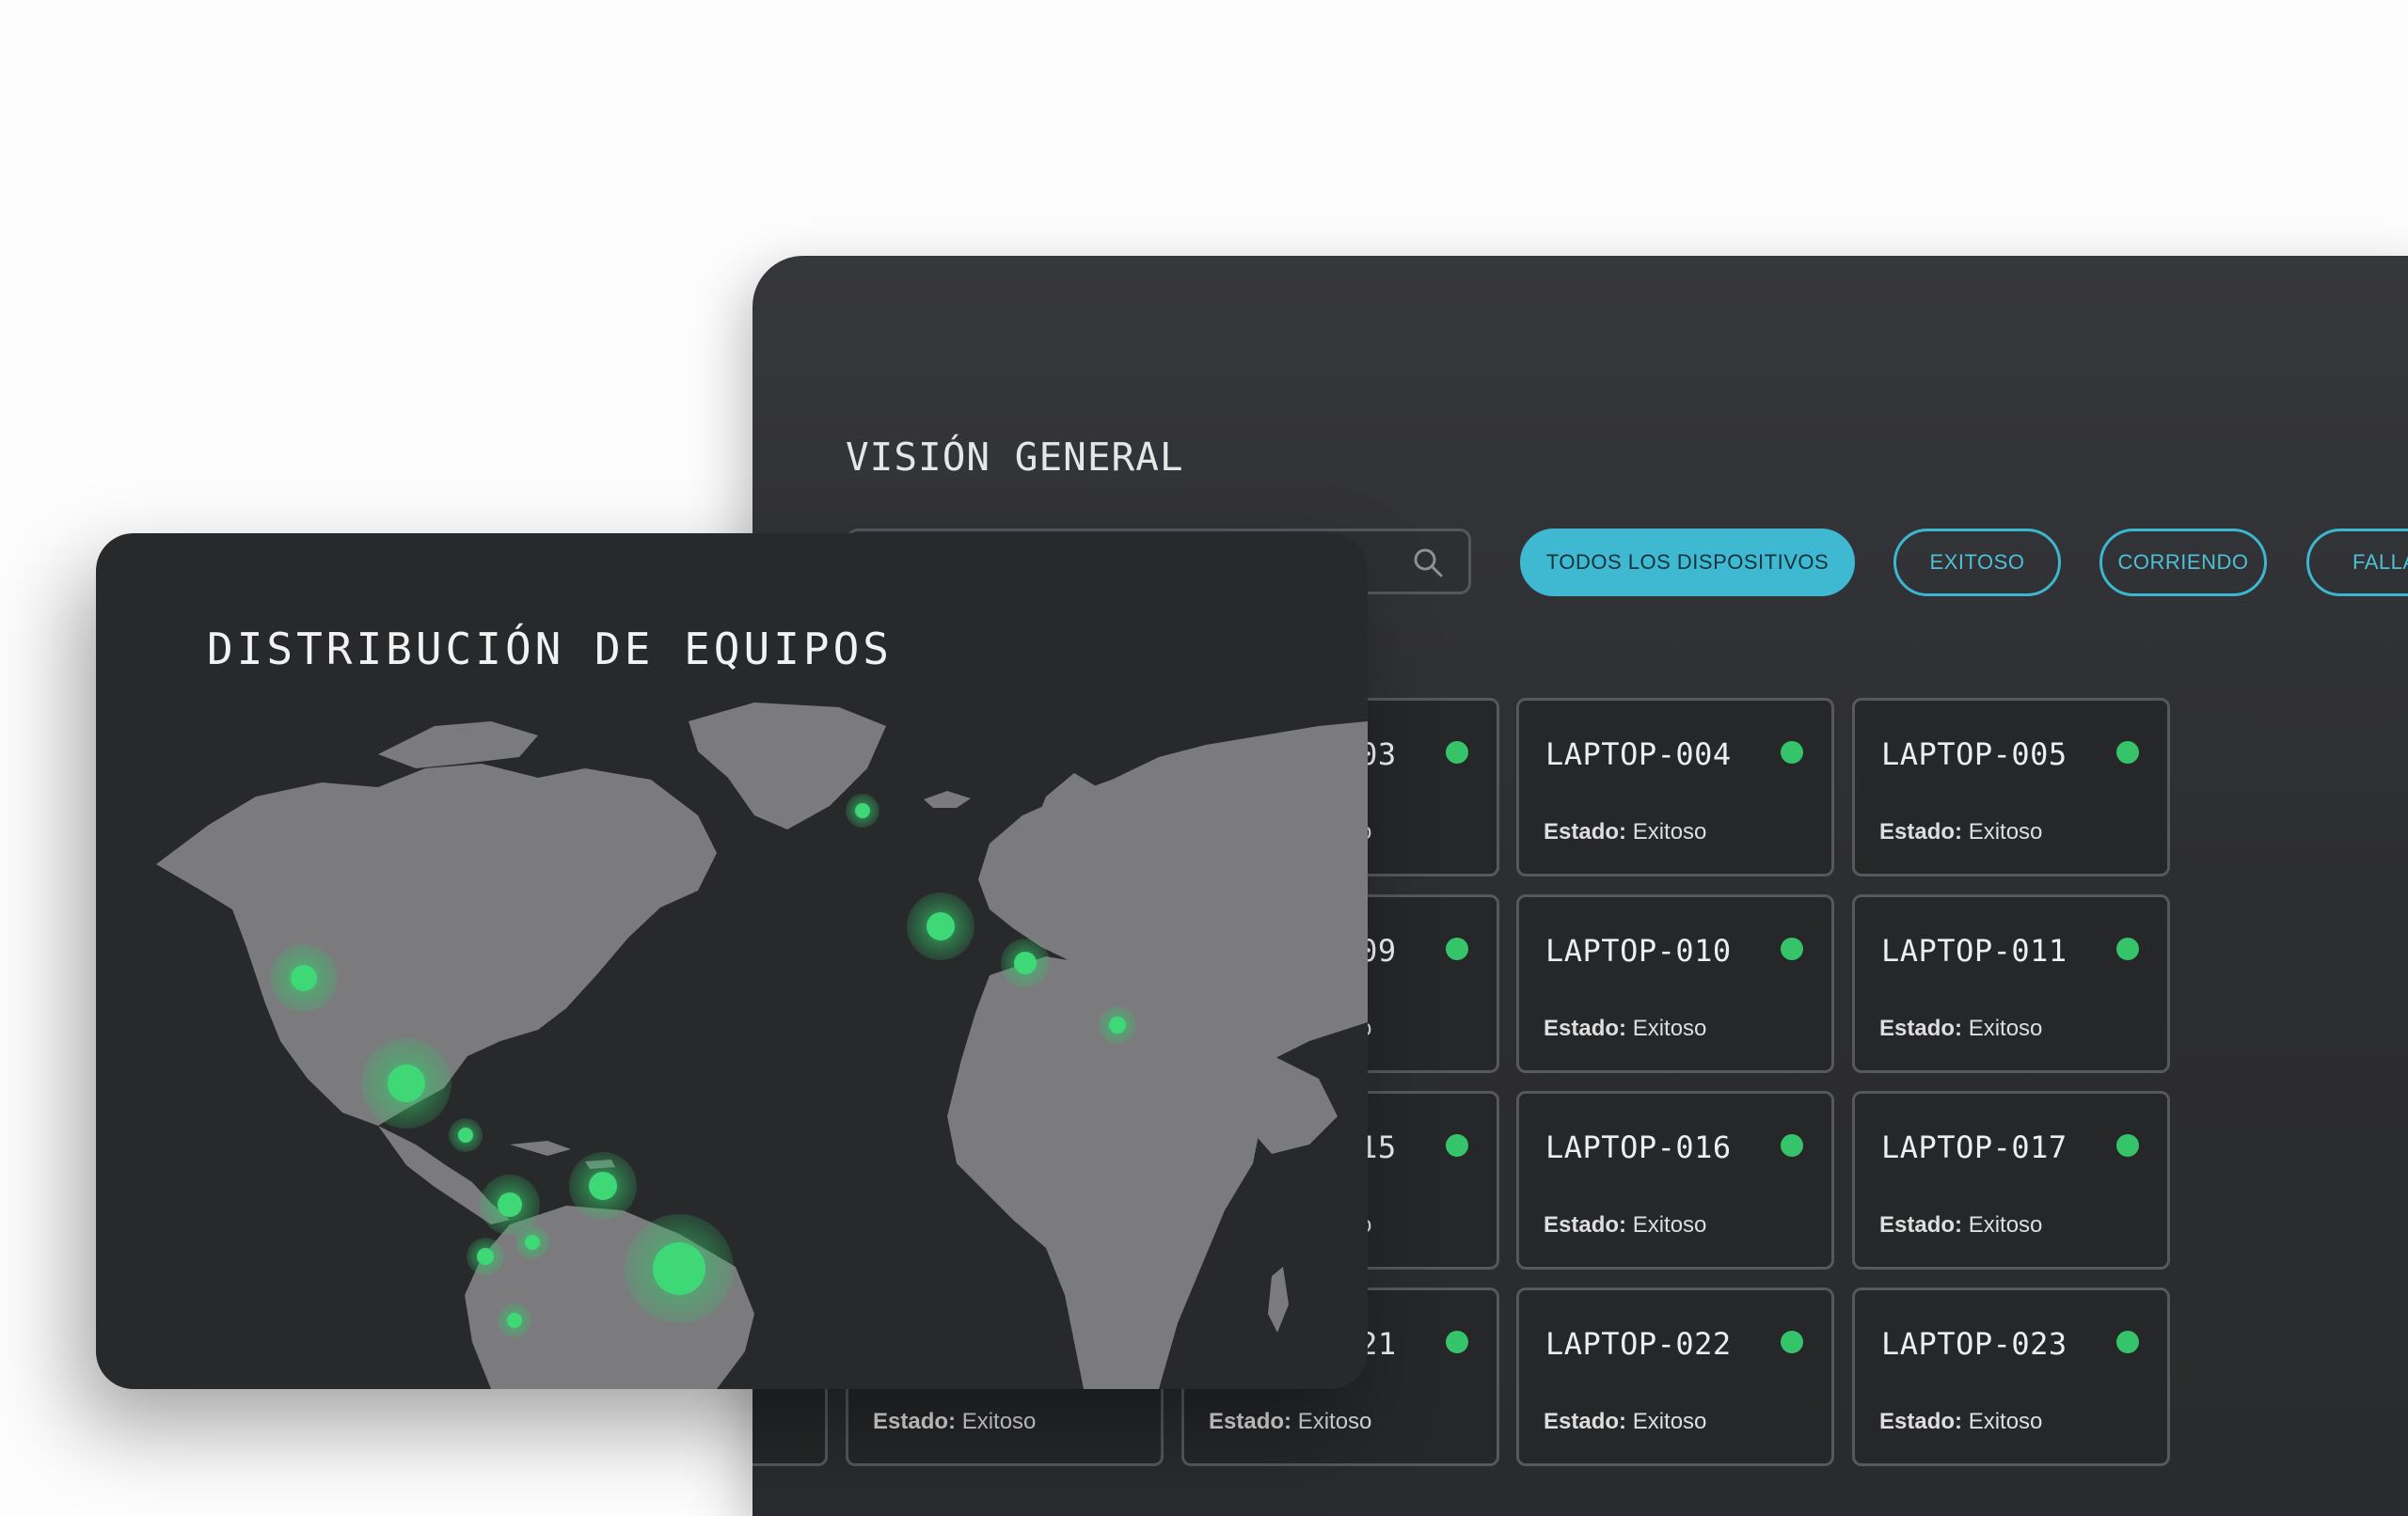 The height and width of the screenshot is (1516, 2408). I want to click on marker-mexico-core, so click(407, 1083).